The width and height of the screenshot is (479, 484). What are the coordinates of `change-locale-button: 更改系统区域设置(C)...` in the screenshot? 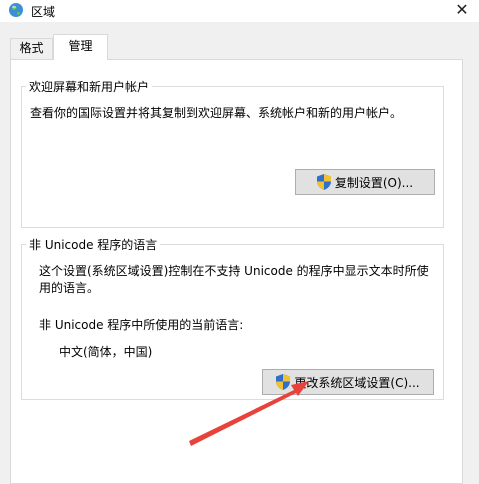 It's located at (348, 382).